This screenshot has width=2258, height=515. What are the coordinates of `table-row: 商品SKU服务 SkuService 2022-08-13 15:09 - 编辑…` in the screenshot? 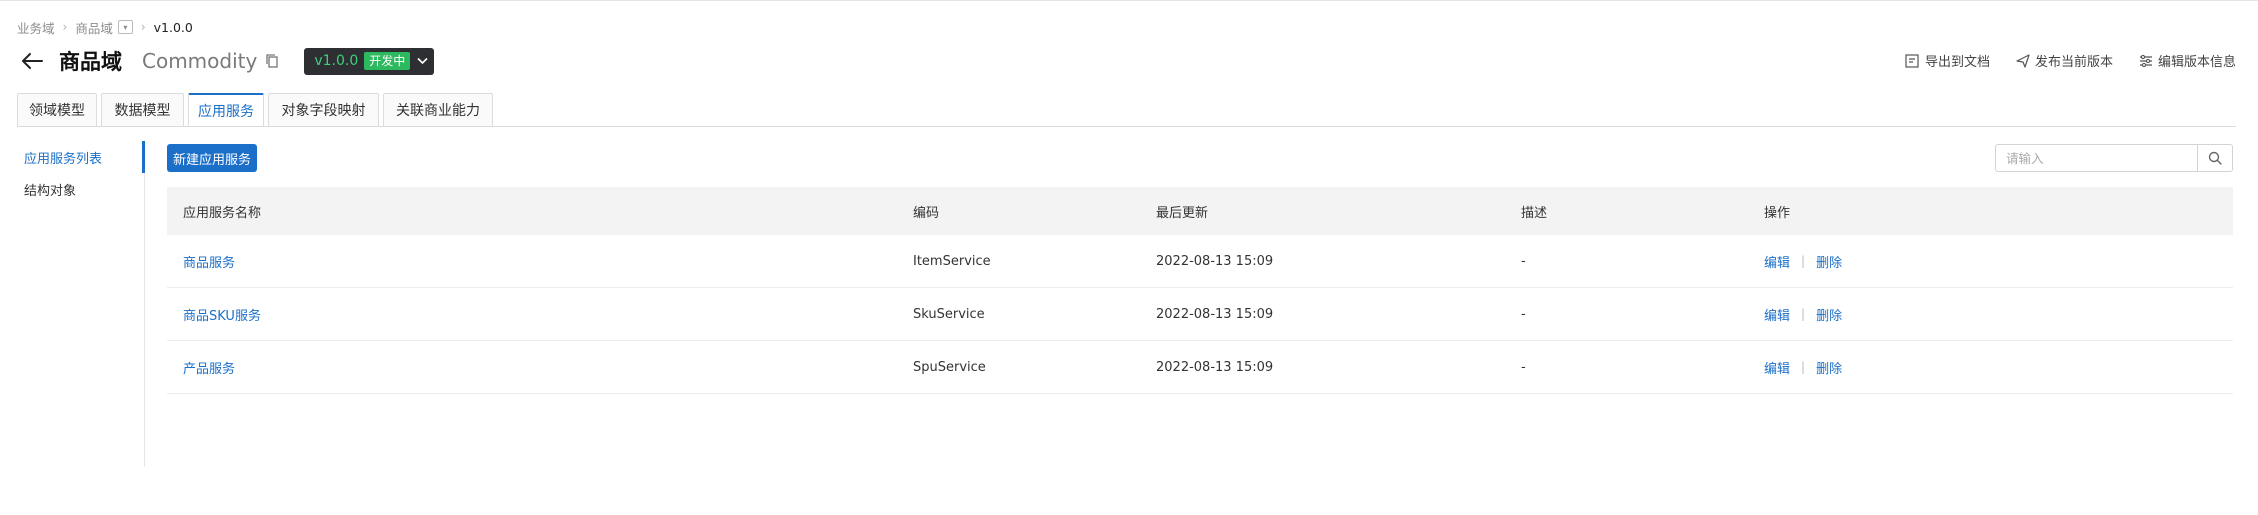 It's located at (1200, 314).